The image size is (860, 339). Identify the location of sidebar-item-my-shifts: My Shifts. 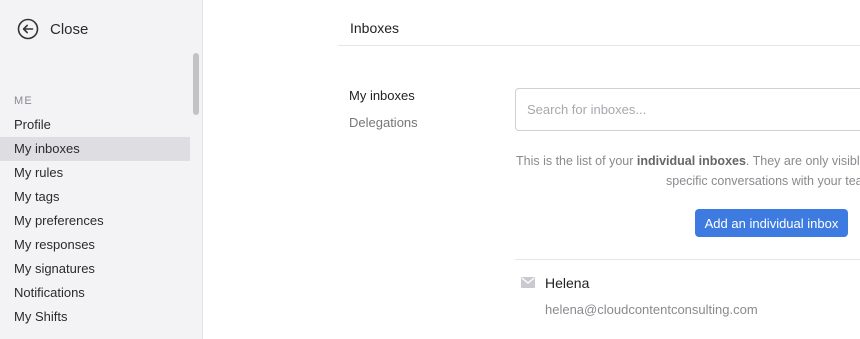
(95, 317).